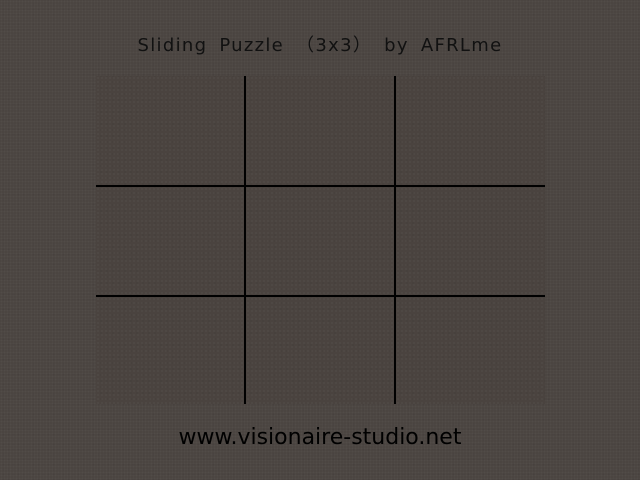 Image resolution: width=640 pixels, height=480 pixels. What do you see at coordinates (320, 437) in the screenshot?
I see `website-link: www.visionaire-studio.net` at bounding box center [320, 437].